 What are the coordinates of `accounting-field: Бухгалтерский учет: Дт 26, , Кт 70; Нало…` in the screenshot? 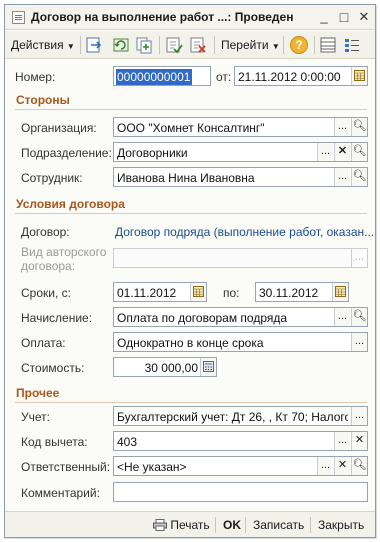 It's located at (240, 416).